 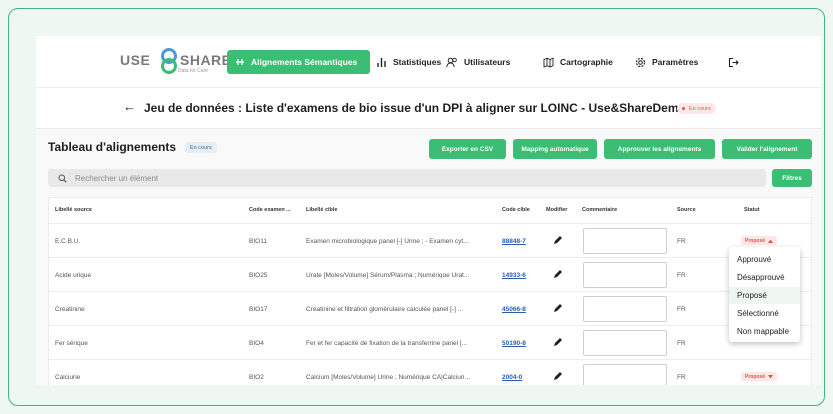 I want to click on caret-up-icon, so click(x=771, y=241).